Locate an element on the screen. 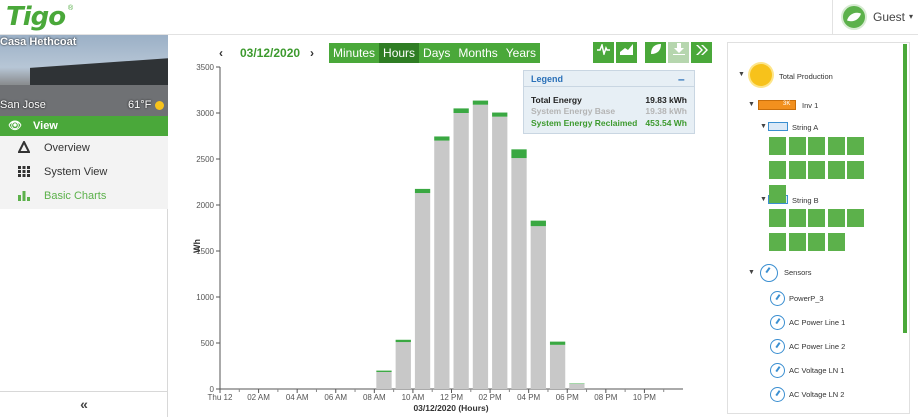 Image resolution: width=918 pixels, height=417 pixels. tree-caret-sensors: ▼ is located at coordinates (751, 272).